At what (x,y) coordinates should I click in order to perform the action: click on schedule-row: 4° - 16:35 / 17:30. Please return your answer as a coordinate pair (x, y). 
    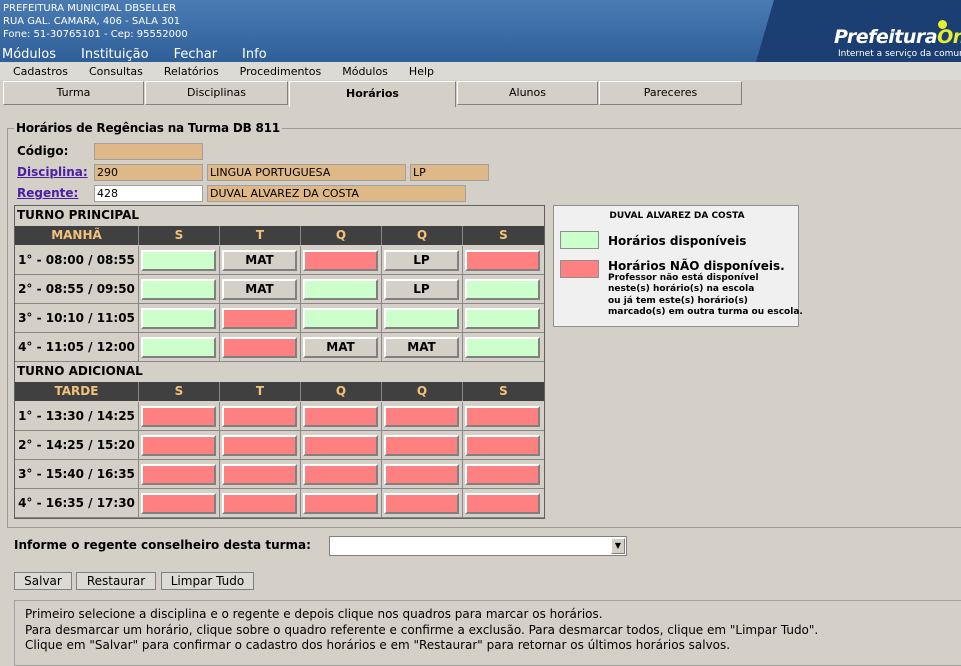
    Looking at the image, I should click on (279, 503).